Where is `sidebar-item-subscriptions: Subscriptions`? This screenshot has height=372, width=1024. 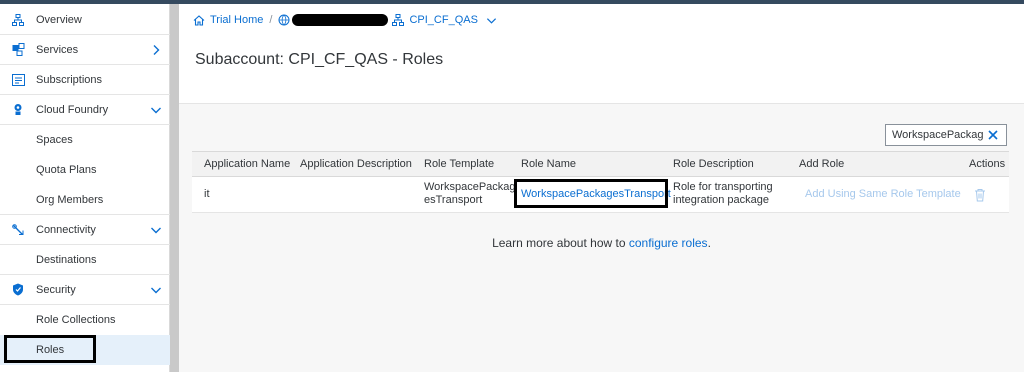 sidebar-item-subscriptions: Subscriptions is located at coordinates (85, 80).